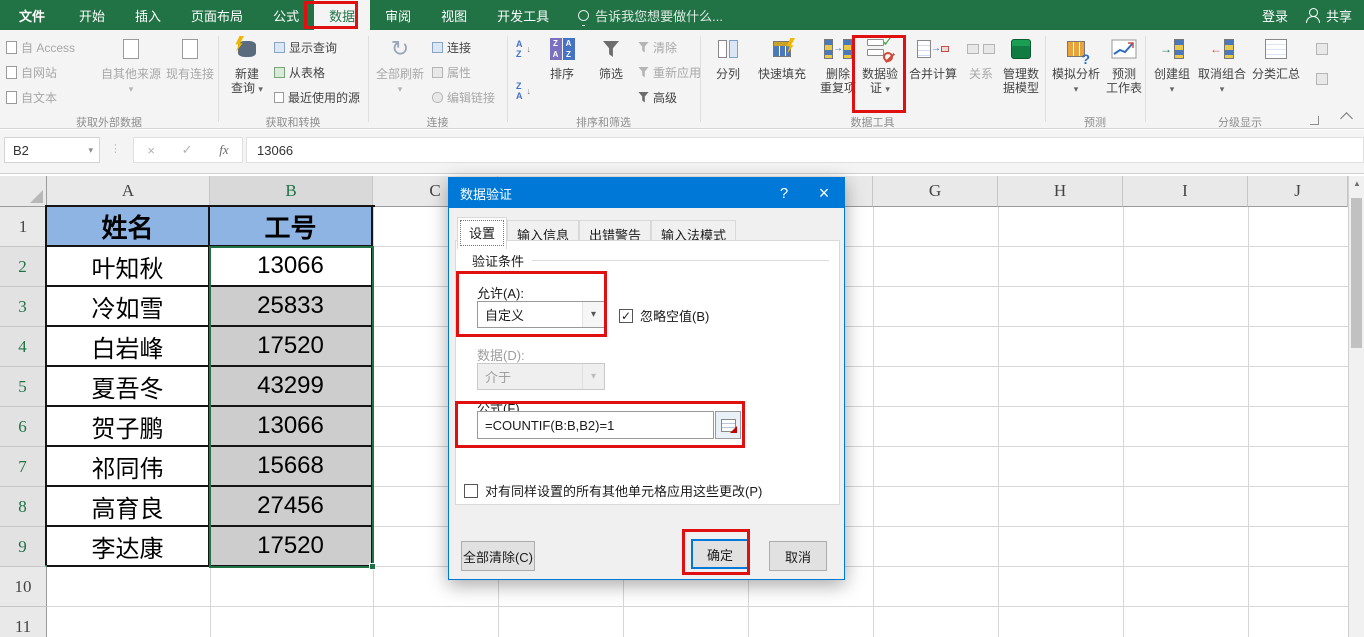  What do you see at coordinates (128, 267) in the screenshot?
I see `cell-a2: 叶知秋` at bounding box center [128, 267].